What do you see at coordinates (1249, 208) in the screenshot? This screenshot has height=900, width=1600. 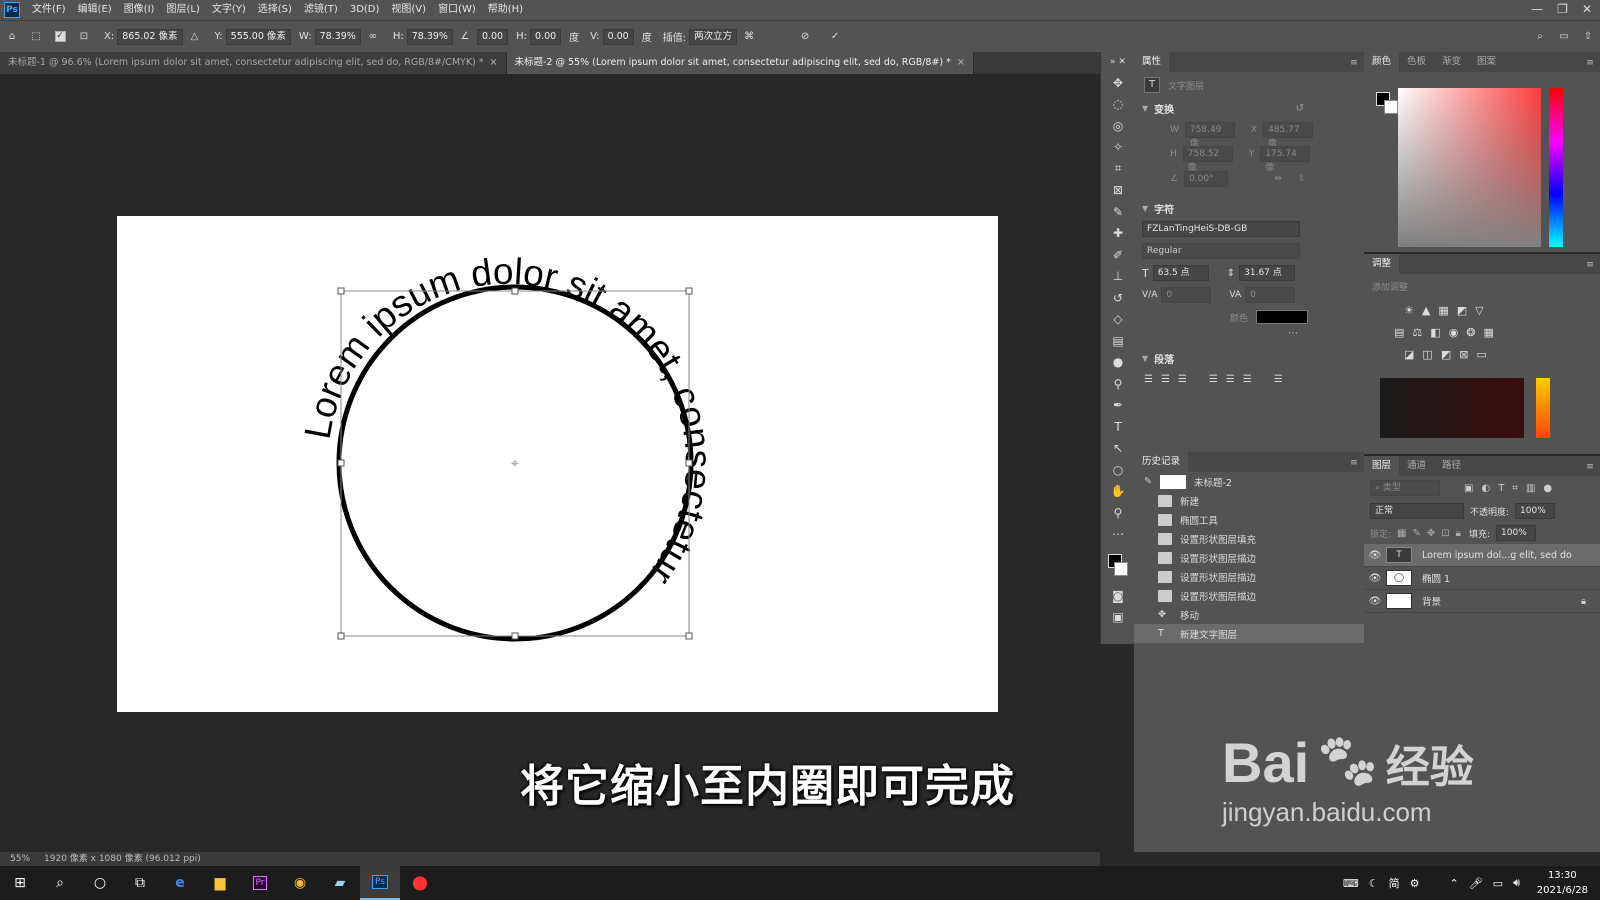 I see `character-section-title: ▼ 字符` at bounding box center [1249, 208].